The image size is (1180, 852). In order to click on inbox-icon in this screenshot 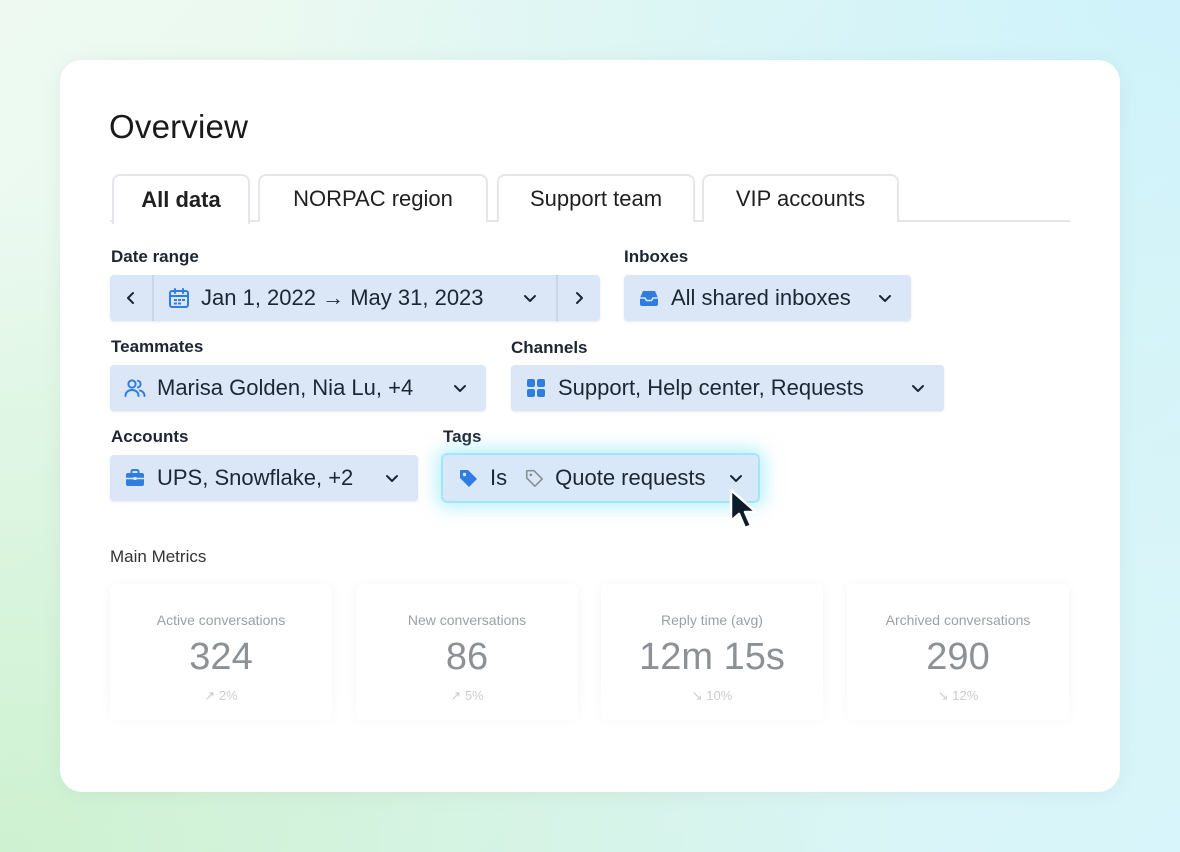, I will do `click(649, 298)`.